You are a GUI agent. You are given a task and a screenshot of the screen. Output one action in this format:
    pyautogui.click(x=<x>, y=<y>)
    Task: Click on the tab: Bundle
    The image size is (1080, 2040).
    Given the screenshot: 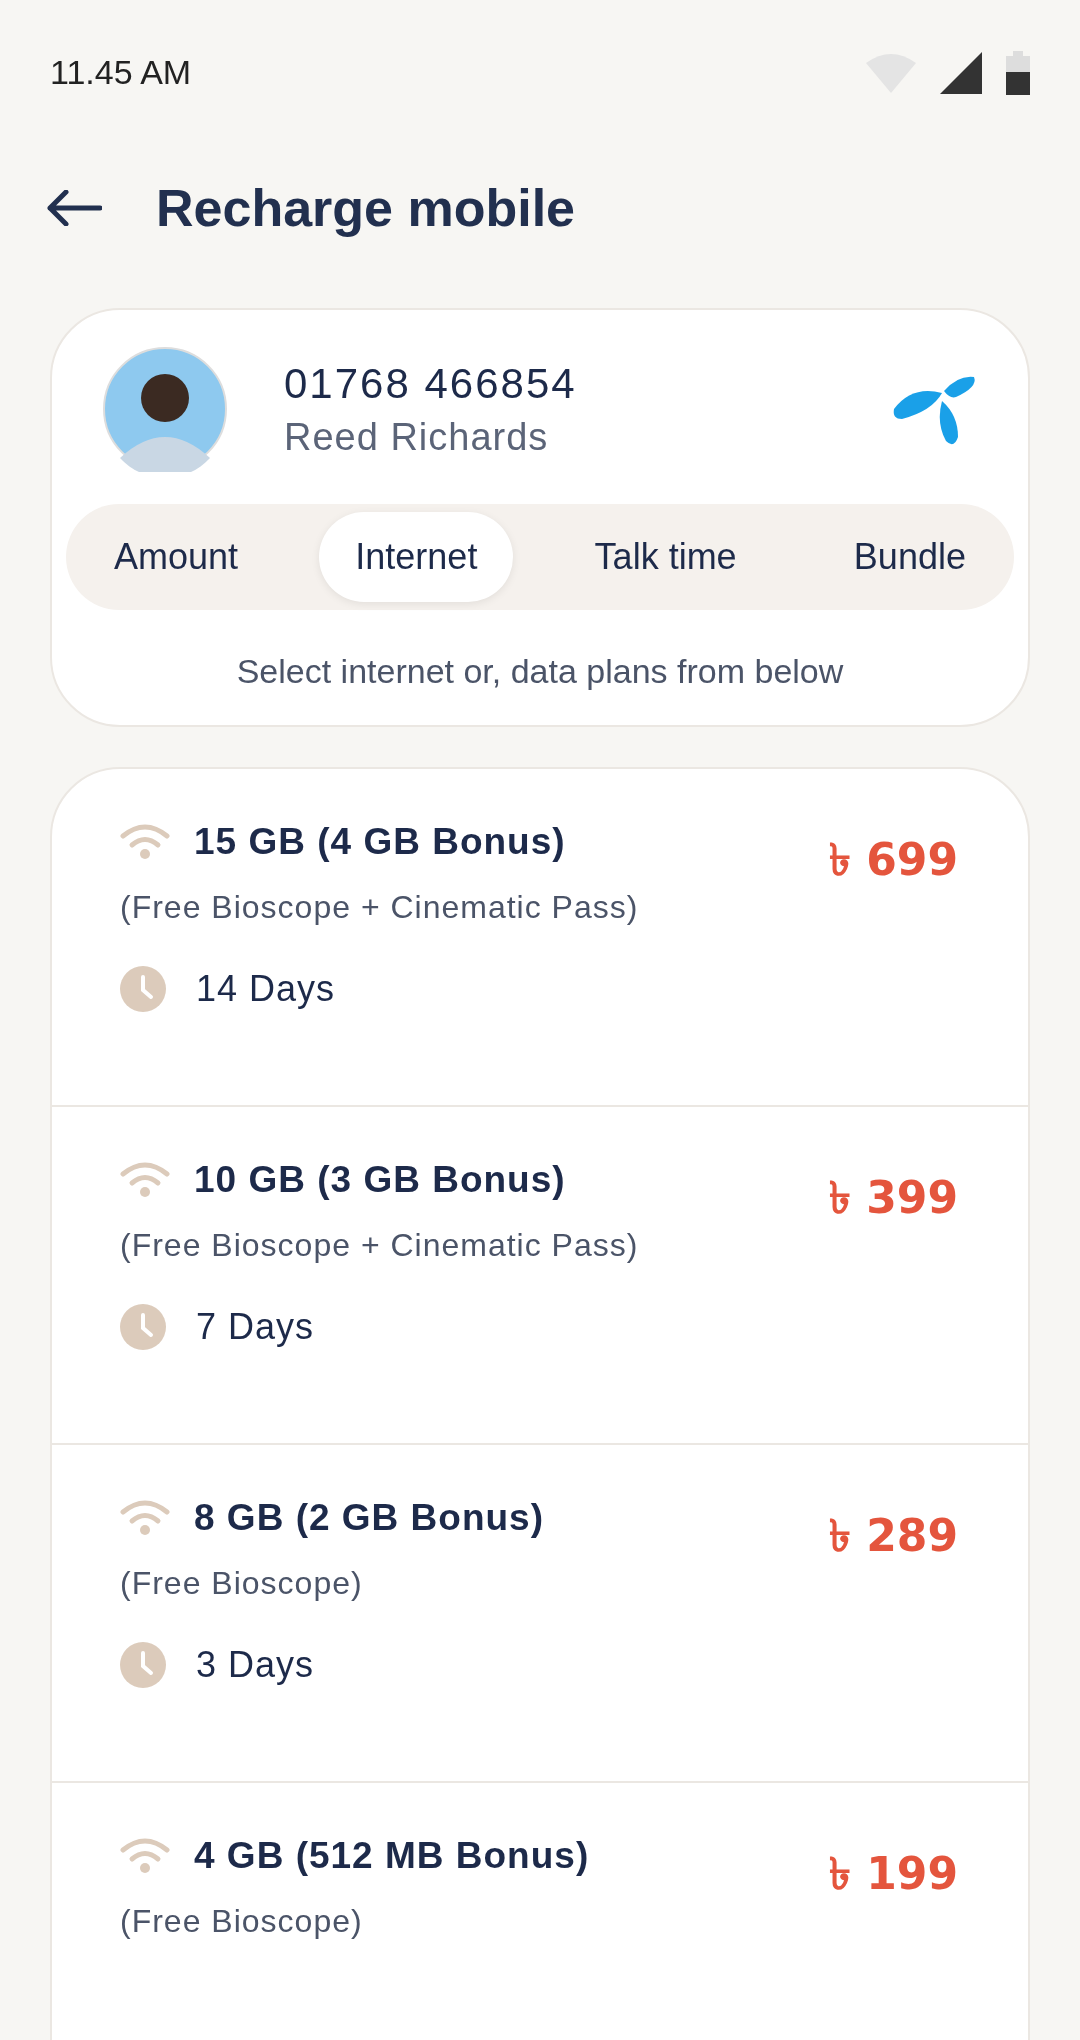 What is the action you would take?
    pyautogui.click(x=909, y=557)
    